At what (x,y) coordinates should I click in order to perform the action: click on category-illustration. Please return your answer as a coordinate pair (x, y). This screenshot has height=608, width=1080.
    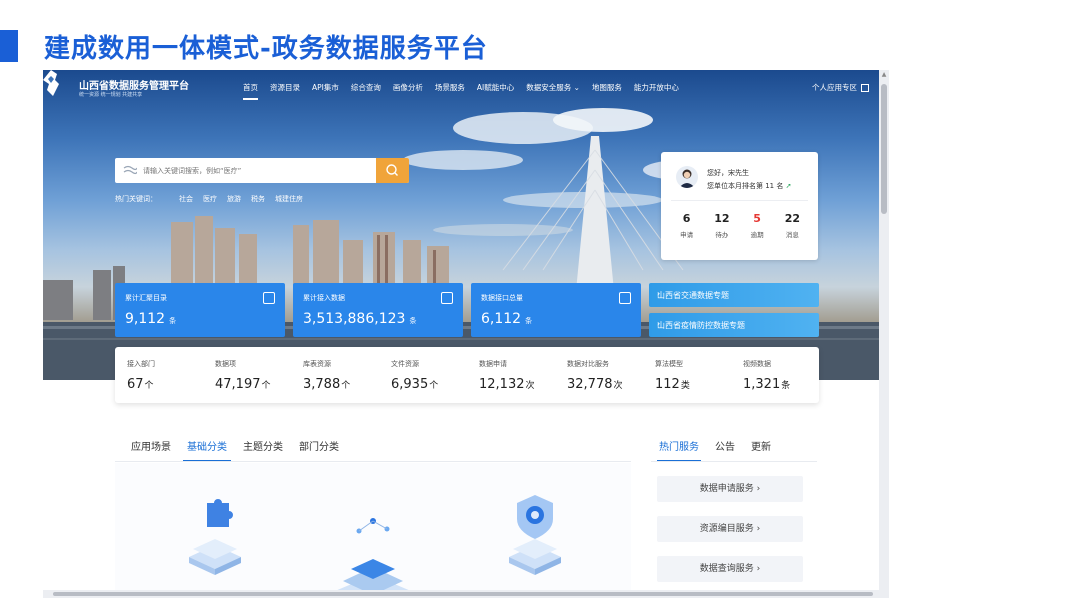
    Looking at the image, I should click on (375, 546).